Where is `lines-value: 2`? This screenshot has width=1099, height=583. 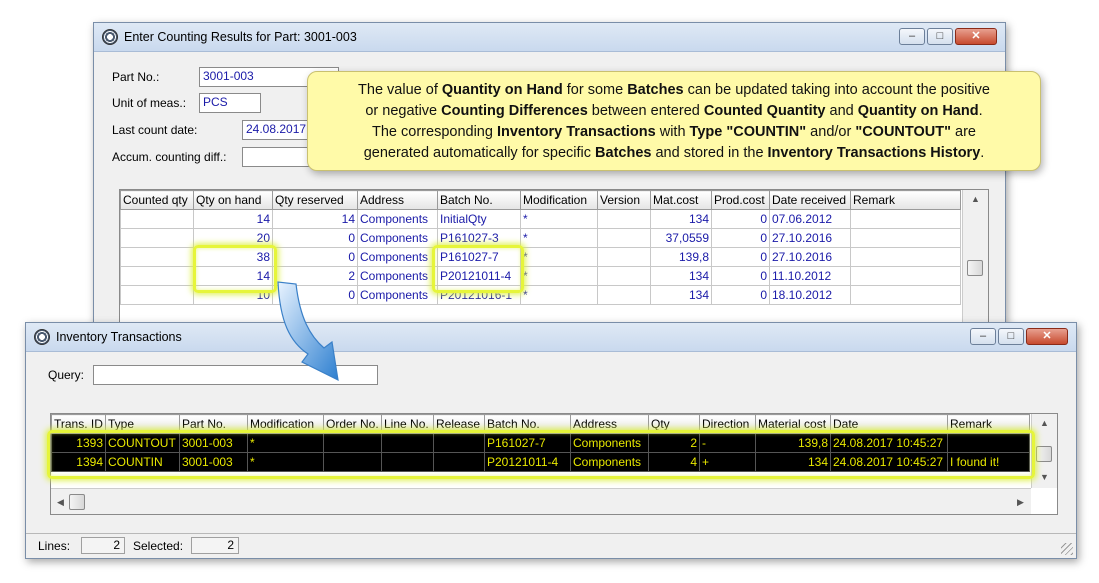
lines-value: 2 is located at coordinates (103, 545).